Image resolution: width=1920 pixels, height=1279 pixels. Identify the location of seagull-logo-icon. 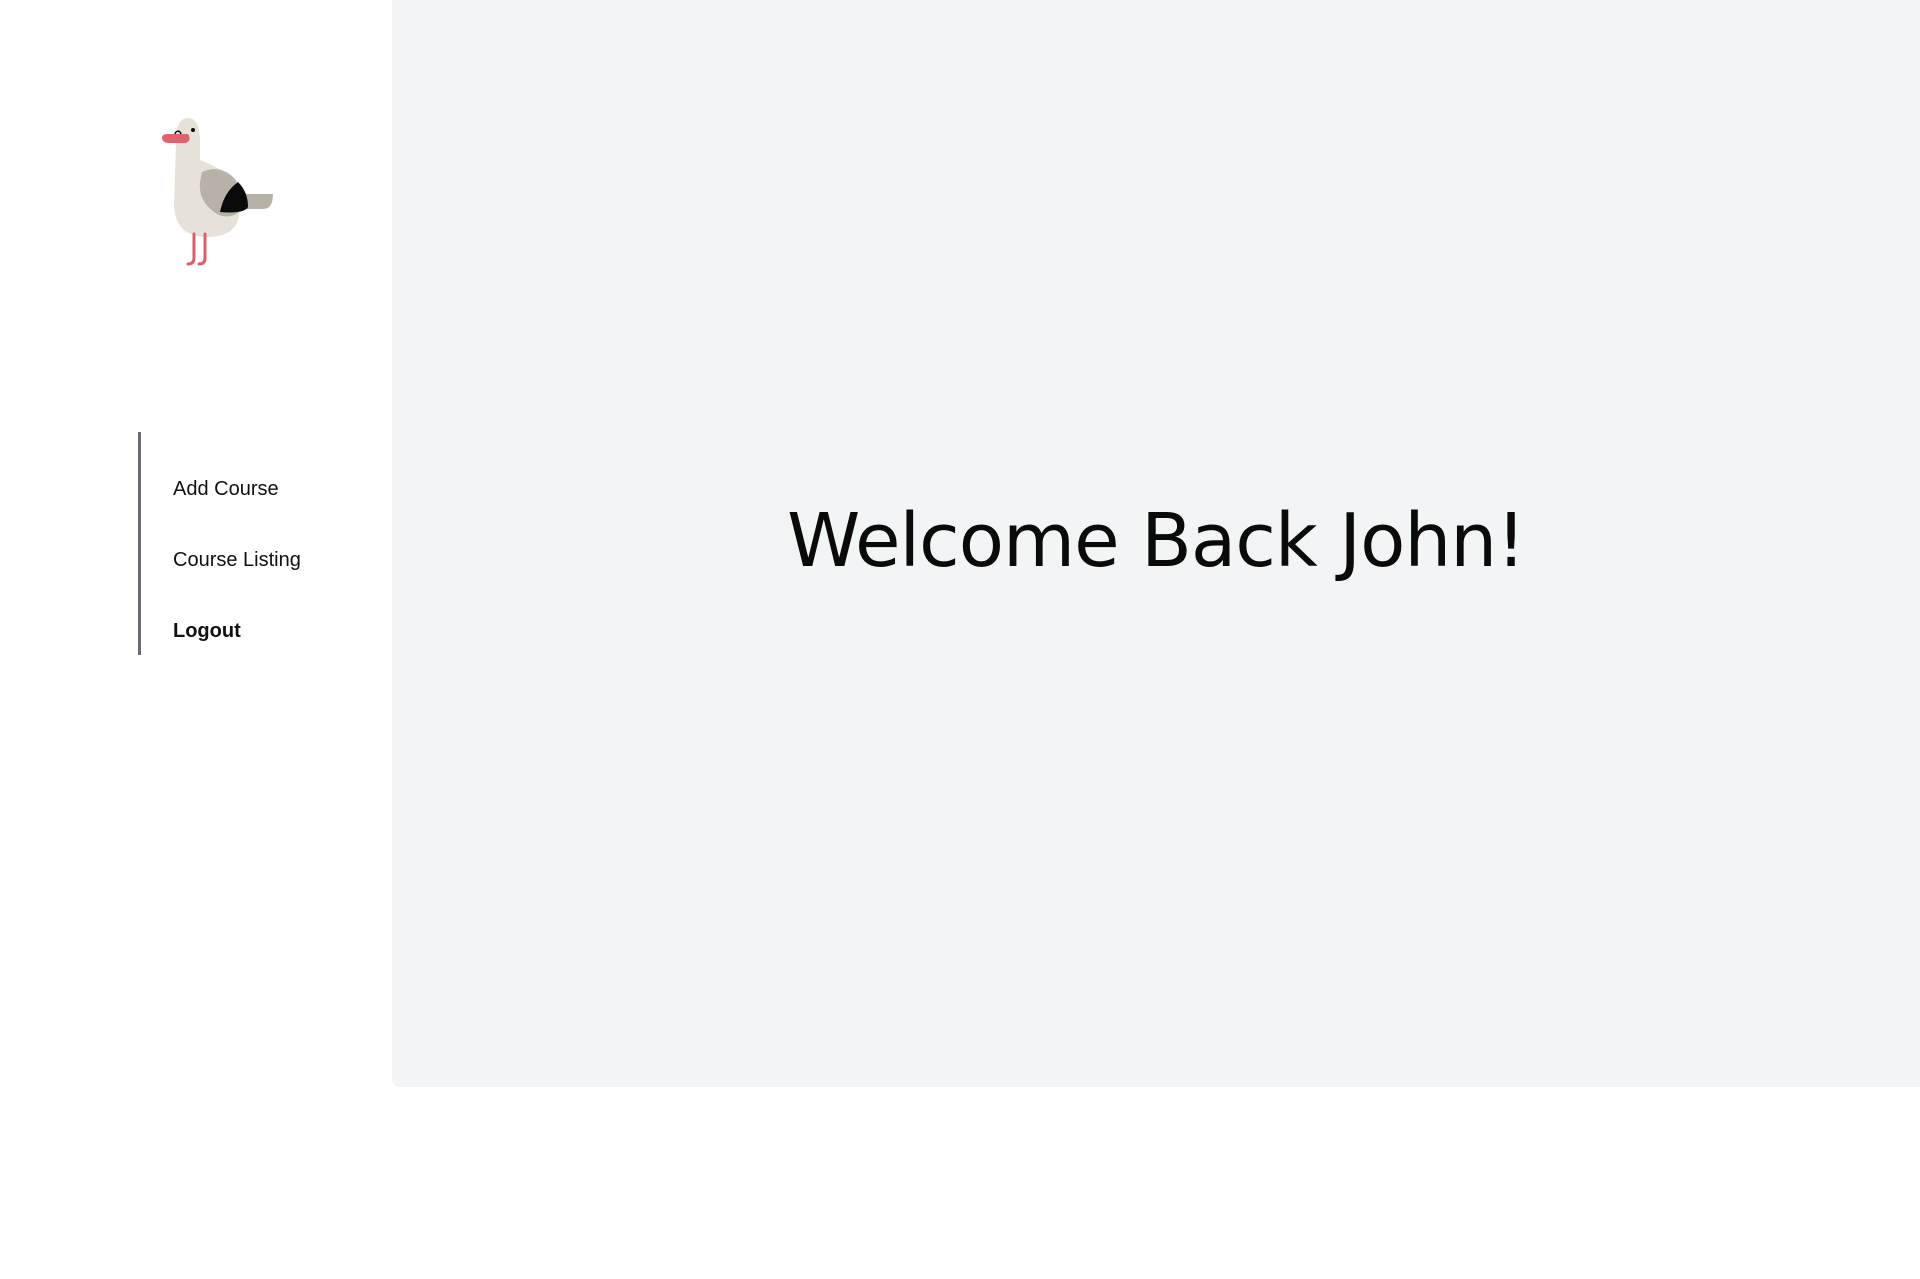
(218, 192).